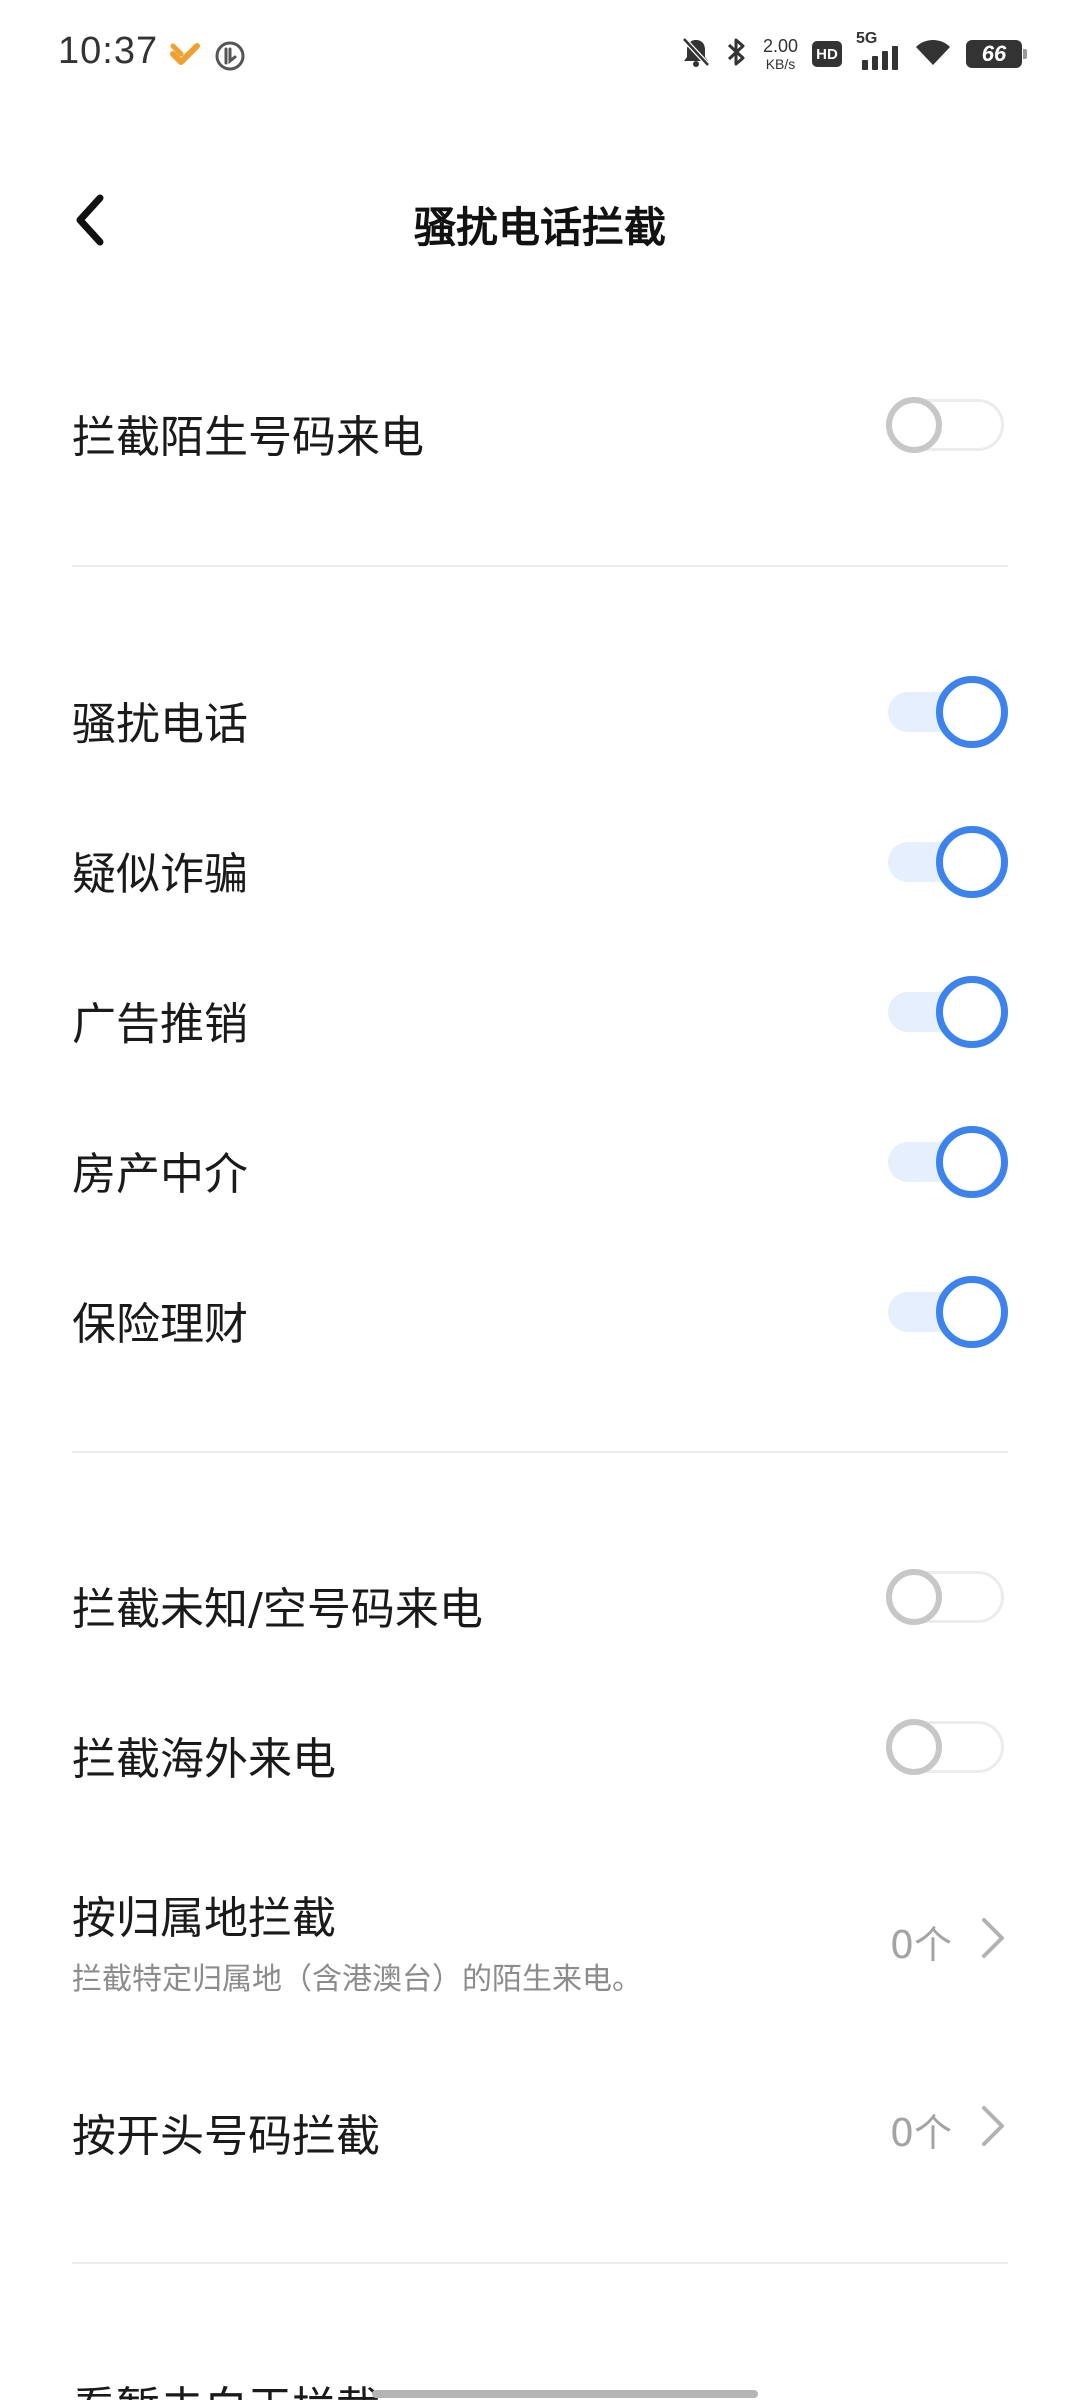 The width and height of the screenshot is (1080, 2400). What do you see at coordinates (780, 64) in the screenshot?
I see `network-speed-unit: KB/s` at bounding box center [780, 64].